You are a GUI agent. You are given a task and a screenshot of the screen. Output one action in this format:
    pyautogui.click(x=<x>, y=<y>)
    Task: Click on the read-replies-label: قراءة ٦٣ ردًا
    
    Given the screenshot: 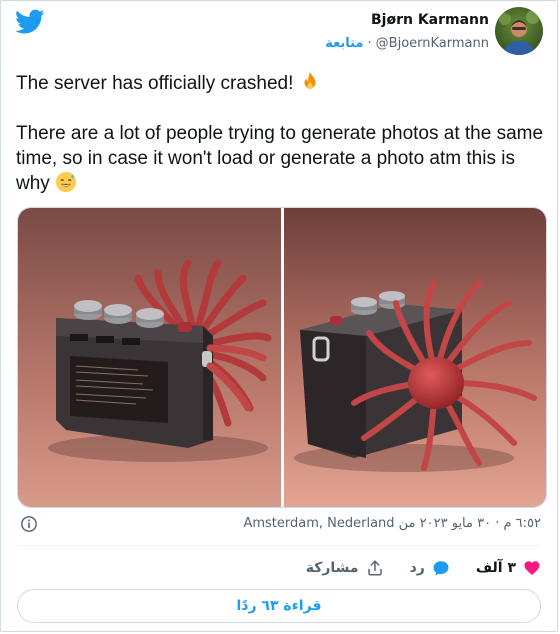 What is the action you would take?
    pyautogui.click(x=279, y=606)
    